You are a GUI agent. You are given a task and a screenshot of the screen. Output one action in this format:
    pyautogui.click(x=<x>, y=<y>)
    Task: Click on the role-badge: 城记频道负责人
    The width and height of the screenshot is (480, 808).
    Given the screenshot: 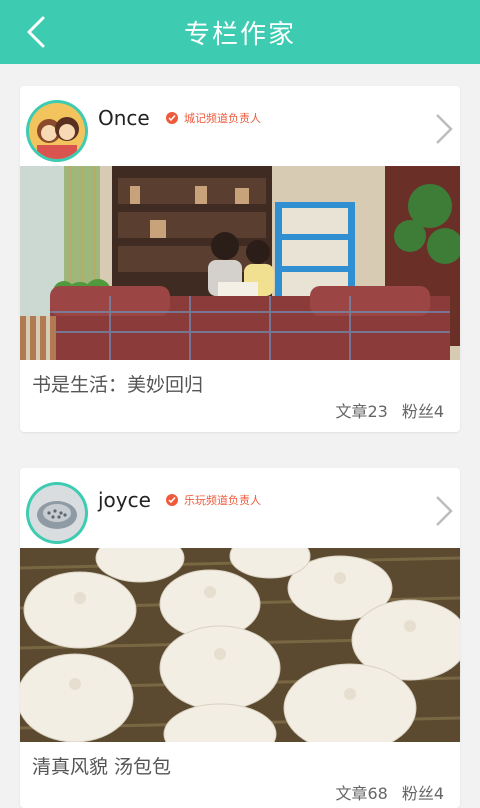 What is the action you would take?
    pyautogui.click(x=213, y=118)
    